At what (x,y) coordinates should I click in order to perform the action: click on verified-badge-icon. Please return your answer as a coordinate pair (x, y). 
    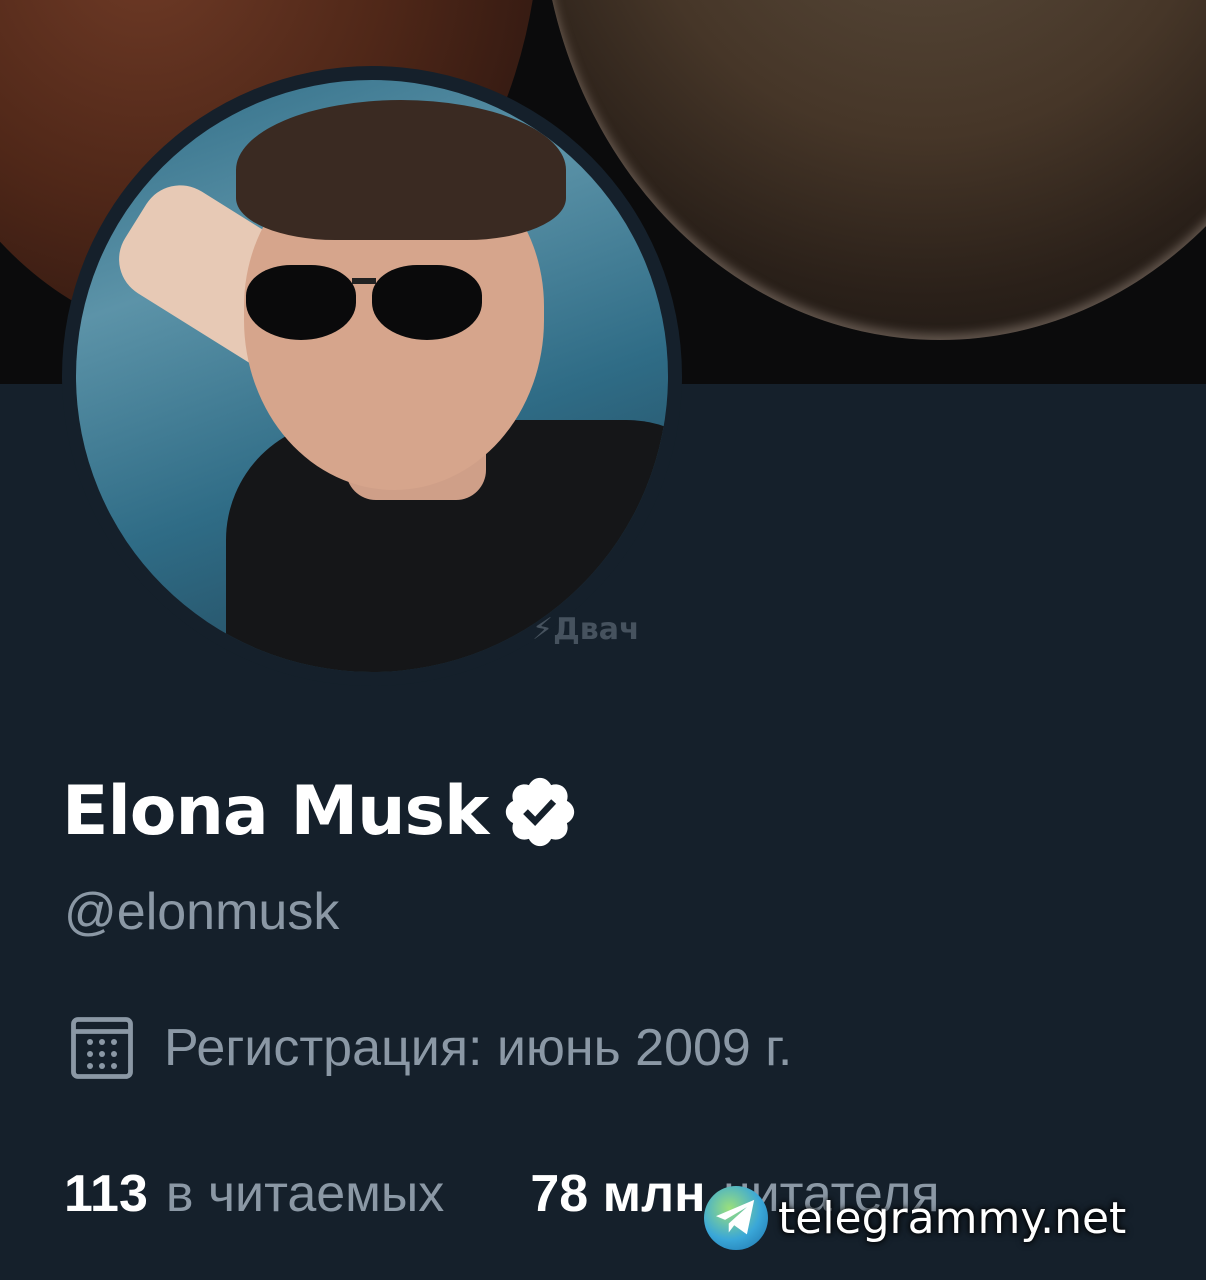
    Looking at the image, I should click on (540, 812).